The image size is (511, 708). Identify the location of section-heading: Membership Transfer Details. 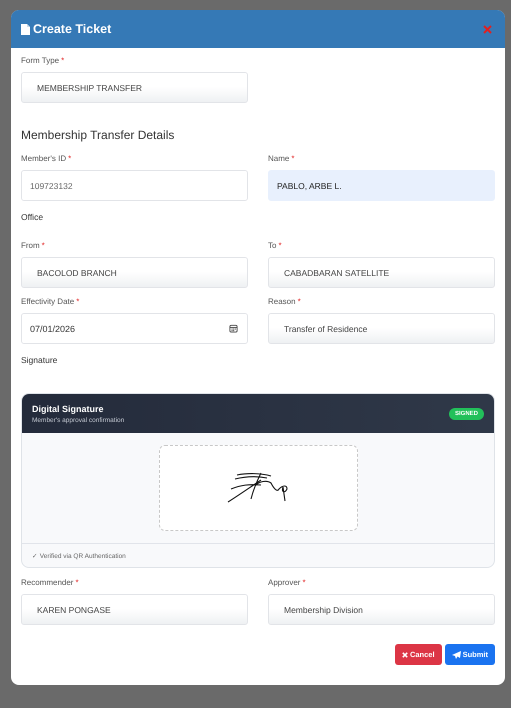
(98, 135).